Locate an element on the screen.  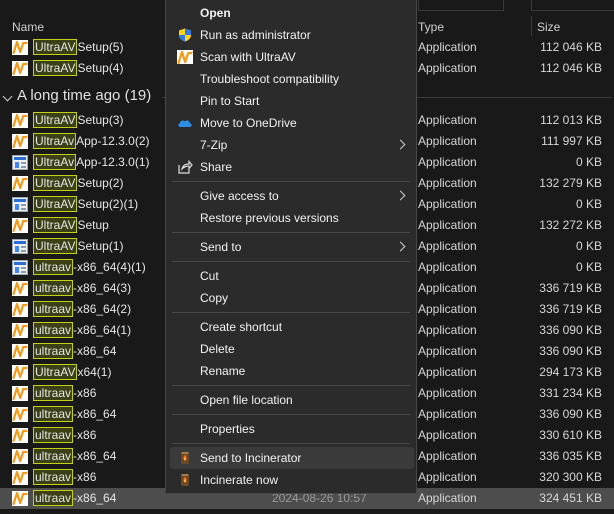
file-size: 320 300 KB is located at coordinates (570, 477).